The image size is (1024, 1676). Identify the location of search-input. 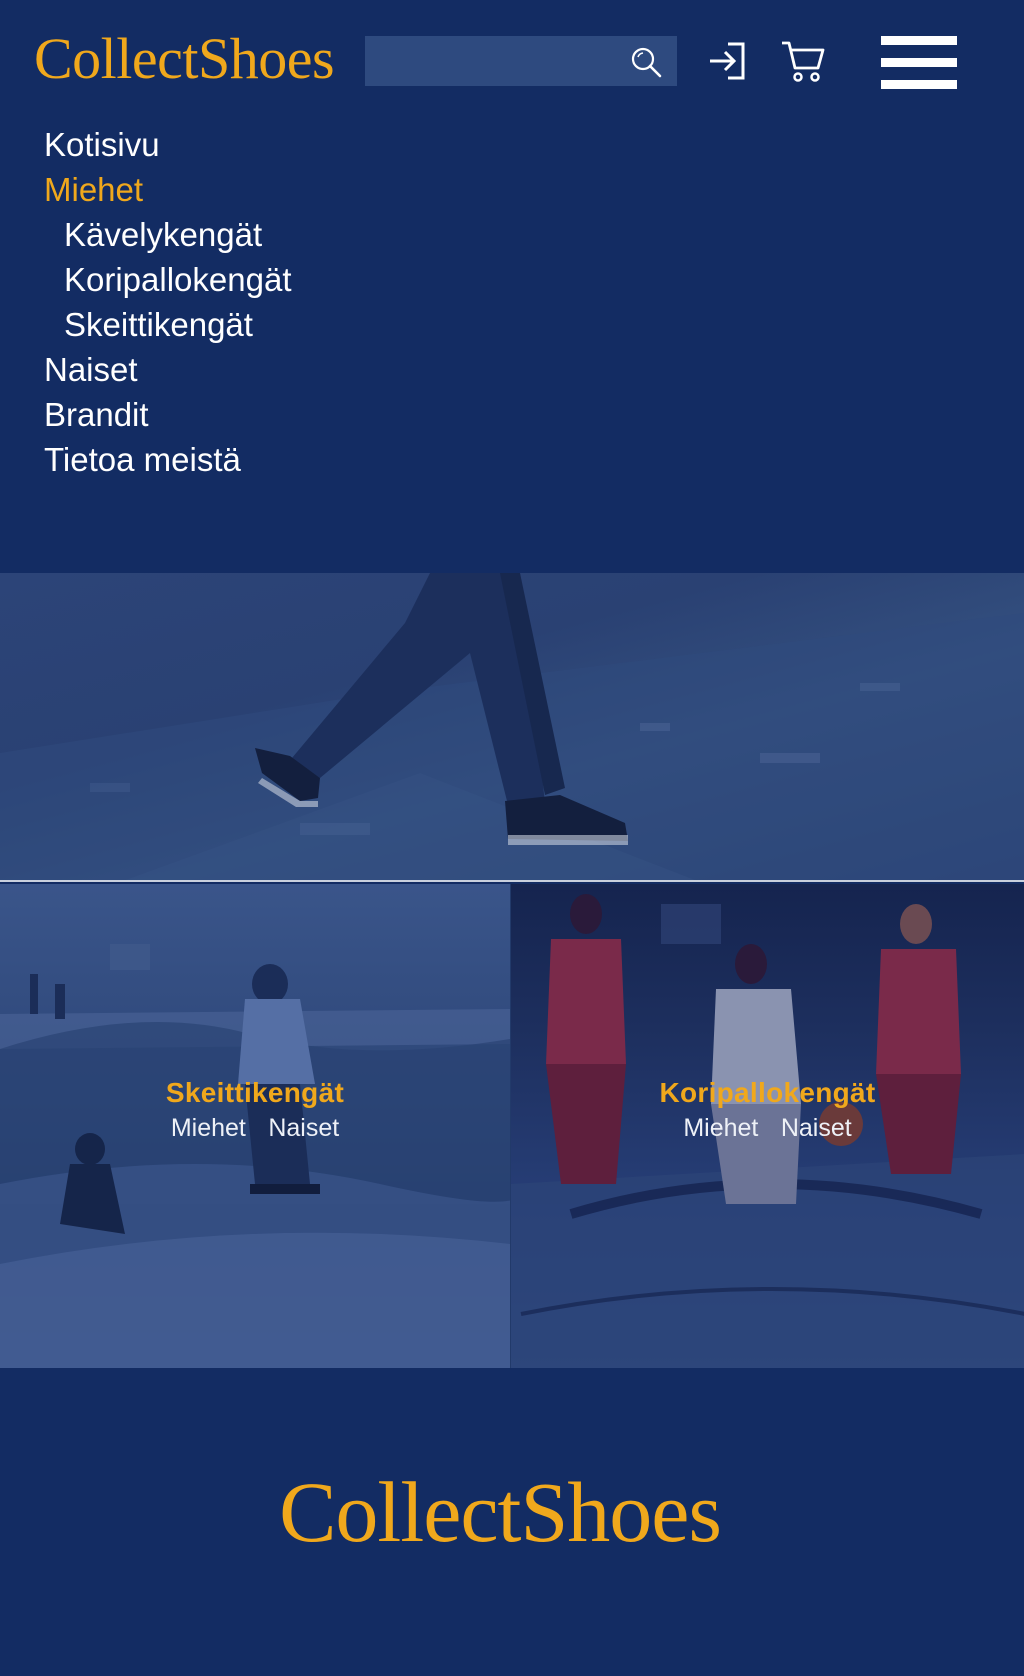
(495, 61).